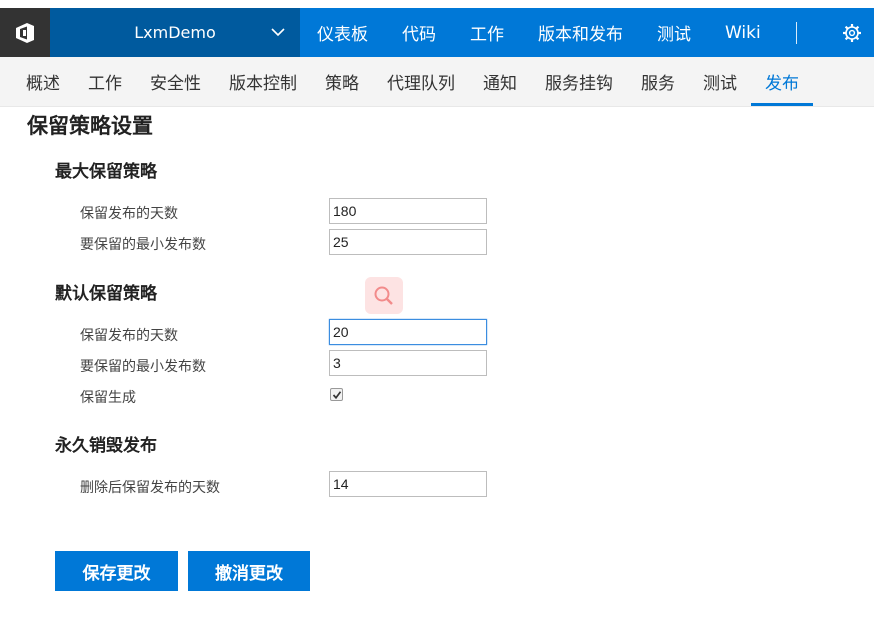 This screenshot has height=640, width=874. What do you see at coordinates (43, 81) in the screenshot?
I see `tab-overview: 概述` at bounding box center [43, 81].